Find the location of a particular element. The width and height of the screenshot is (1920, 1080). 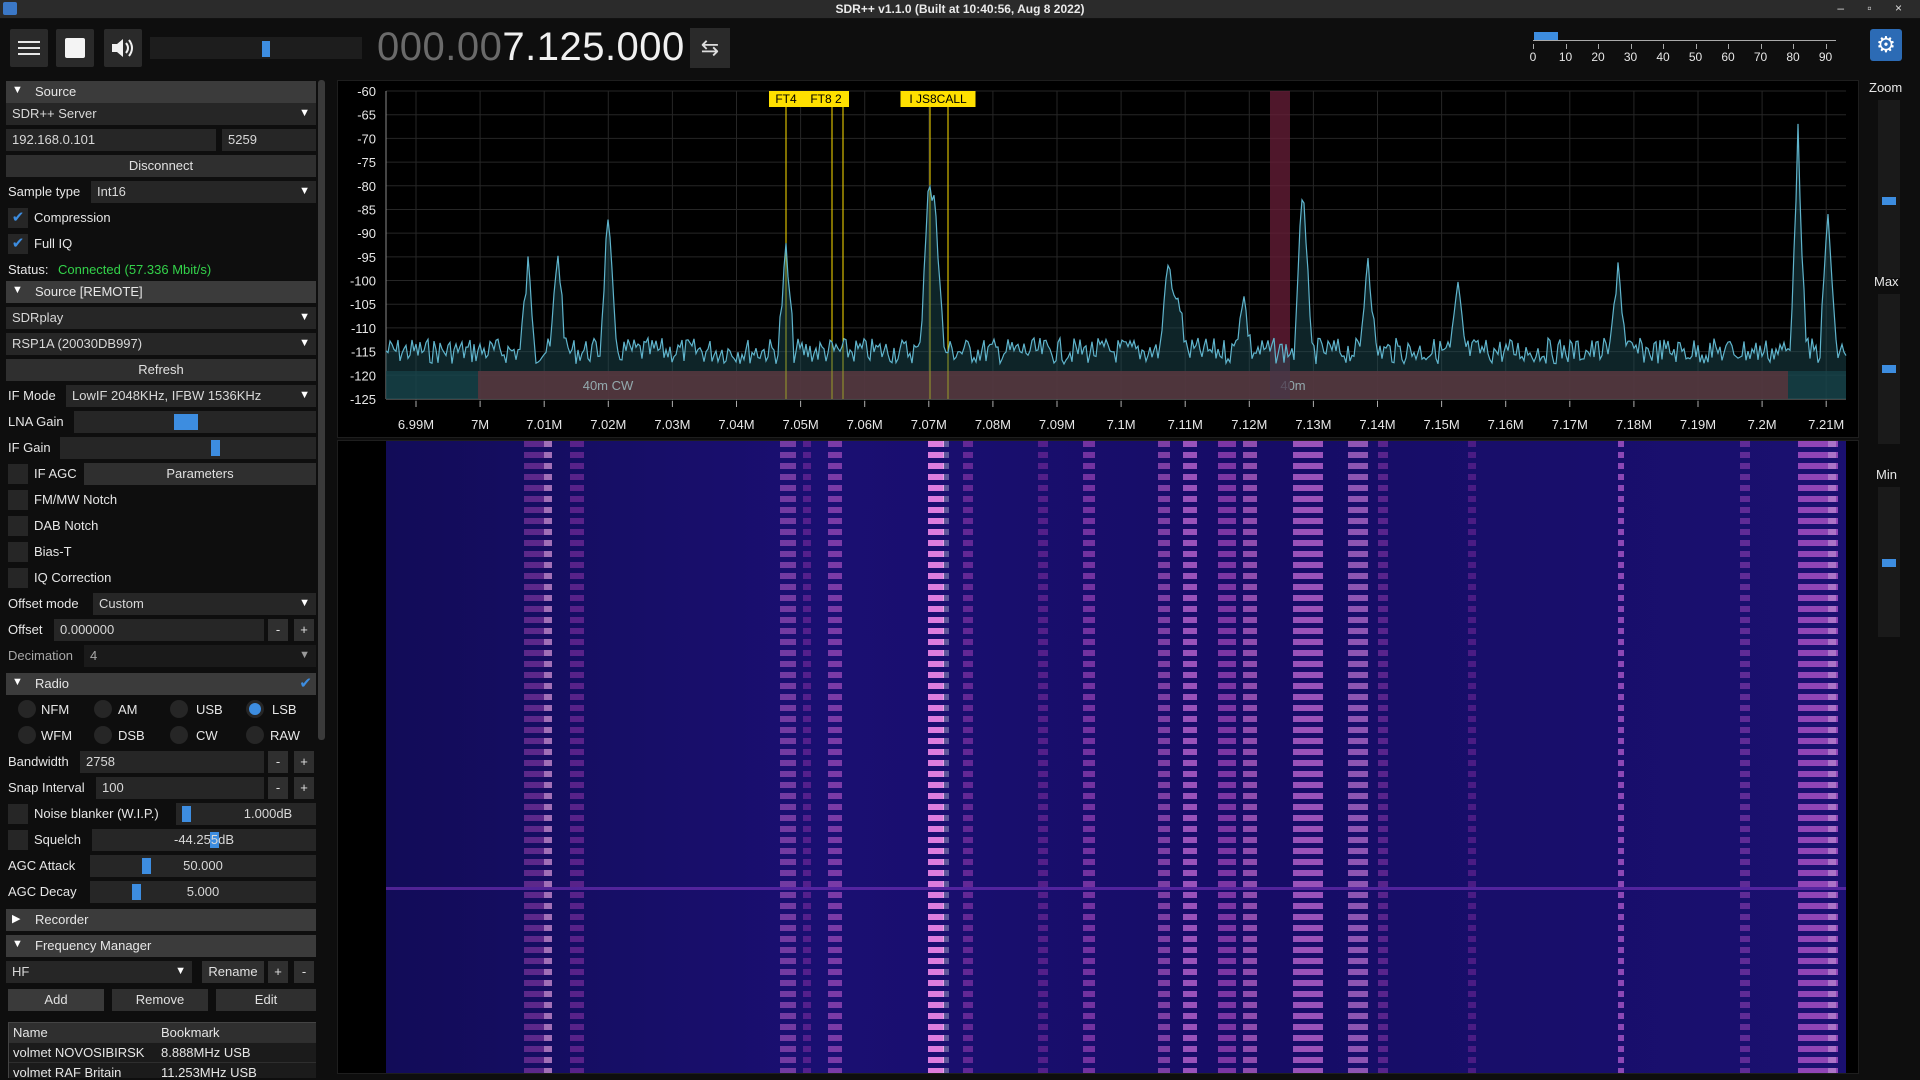

min-slider is located at coordinates (1889, 562).